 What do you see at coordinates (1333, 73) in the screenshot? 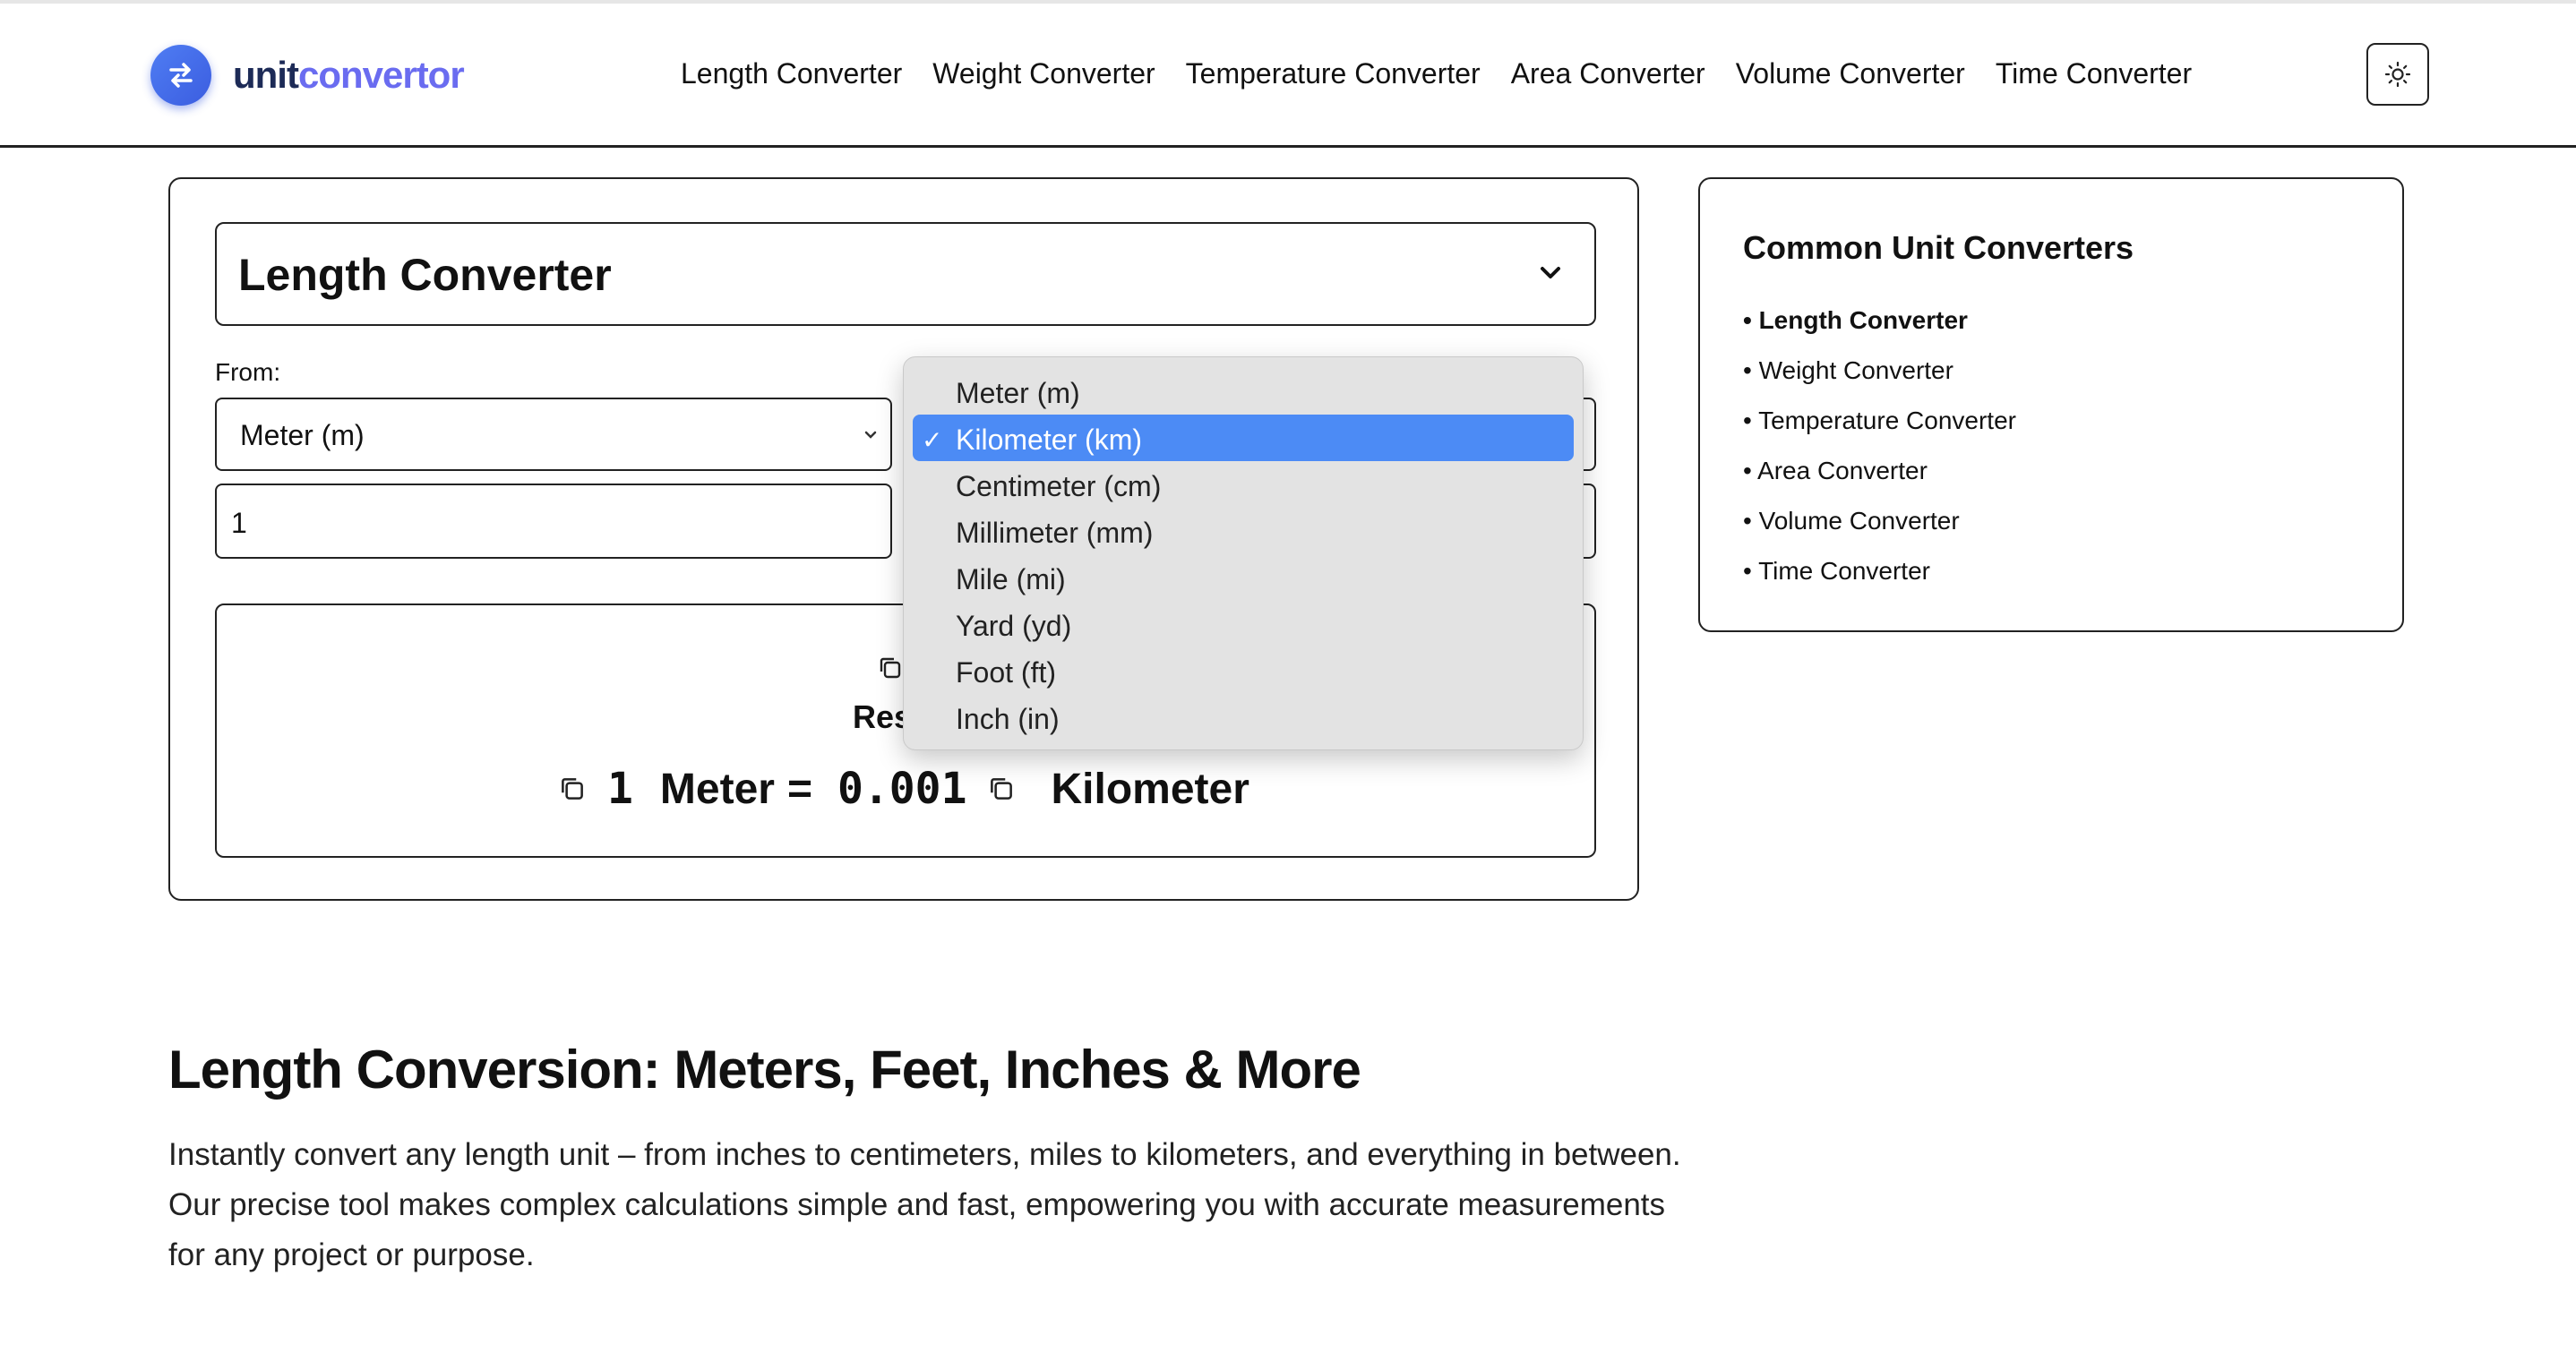
I see `nav-temperature-converter: Temperature Converter` at bounding box center [1333, 73].